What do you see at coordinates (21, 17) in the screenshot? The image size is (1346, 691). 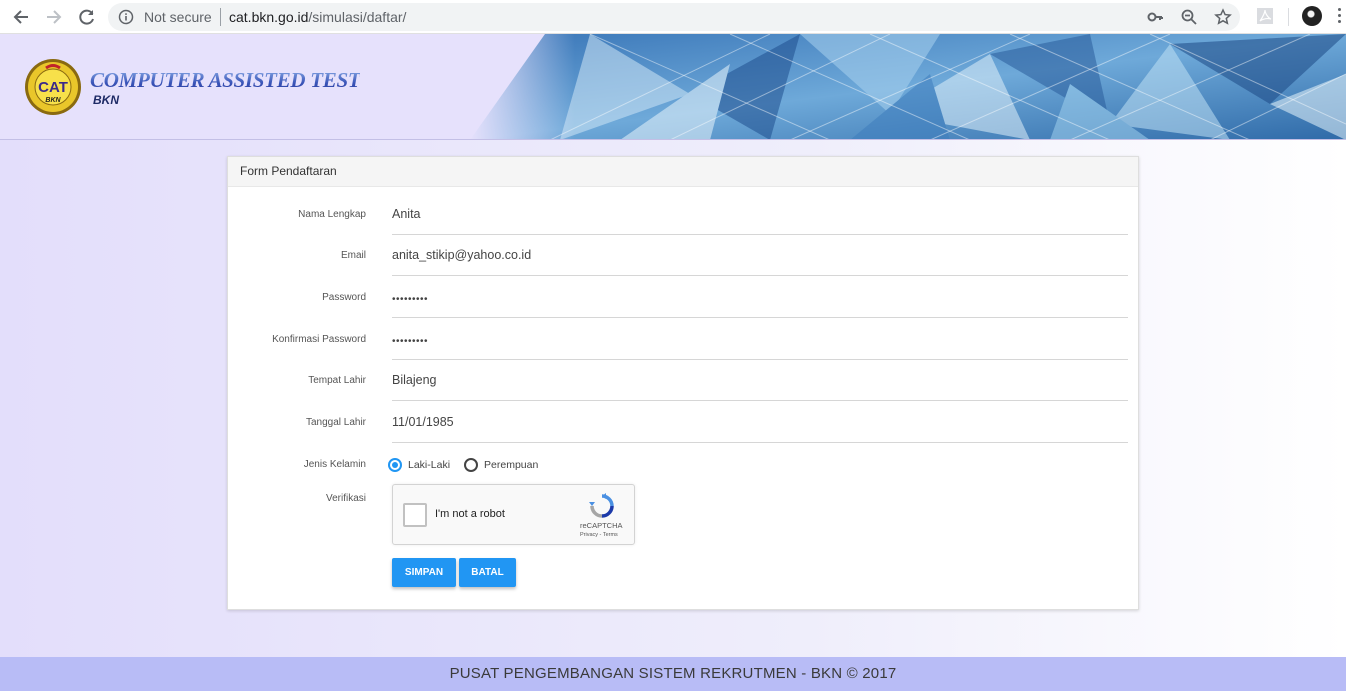 I see `back-icon` at bounding box center [21, 17].